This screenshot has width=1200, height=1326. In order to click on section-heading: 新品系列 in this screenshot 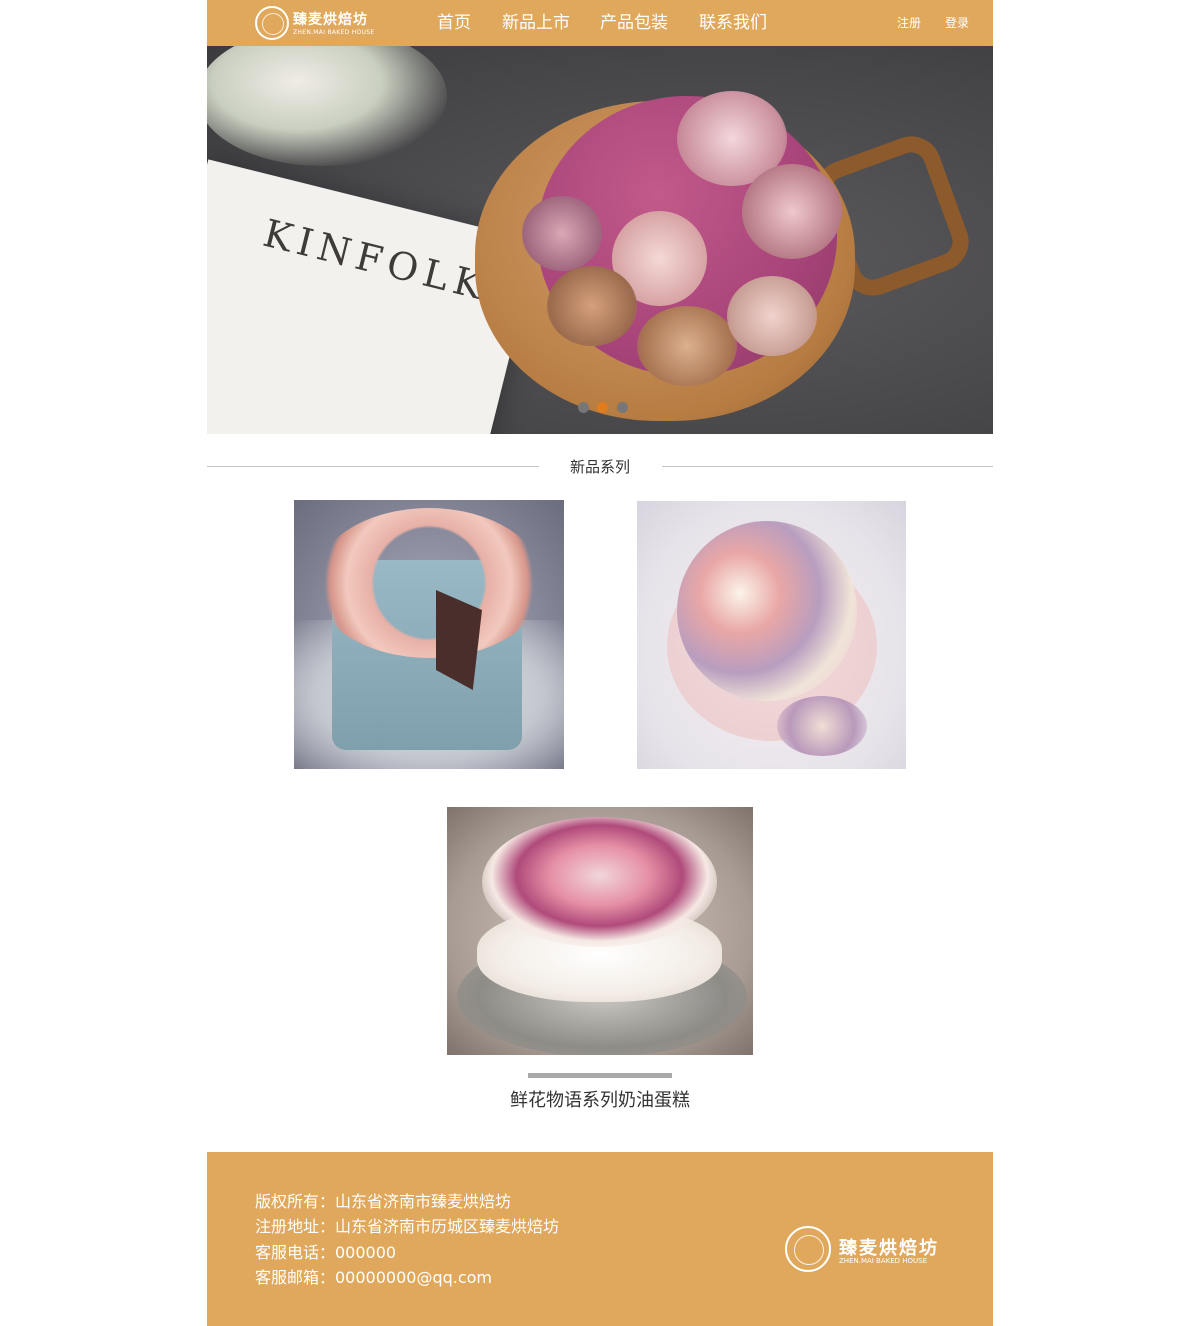, I will do `click(600, 467)`.